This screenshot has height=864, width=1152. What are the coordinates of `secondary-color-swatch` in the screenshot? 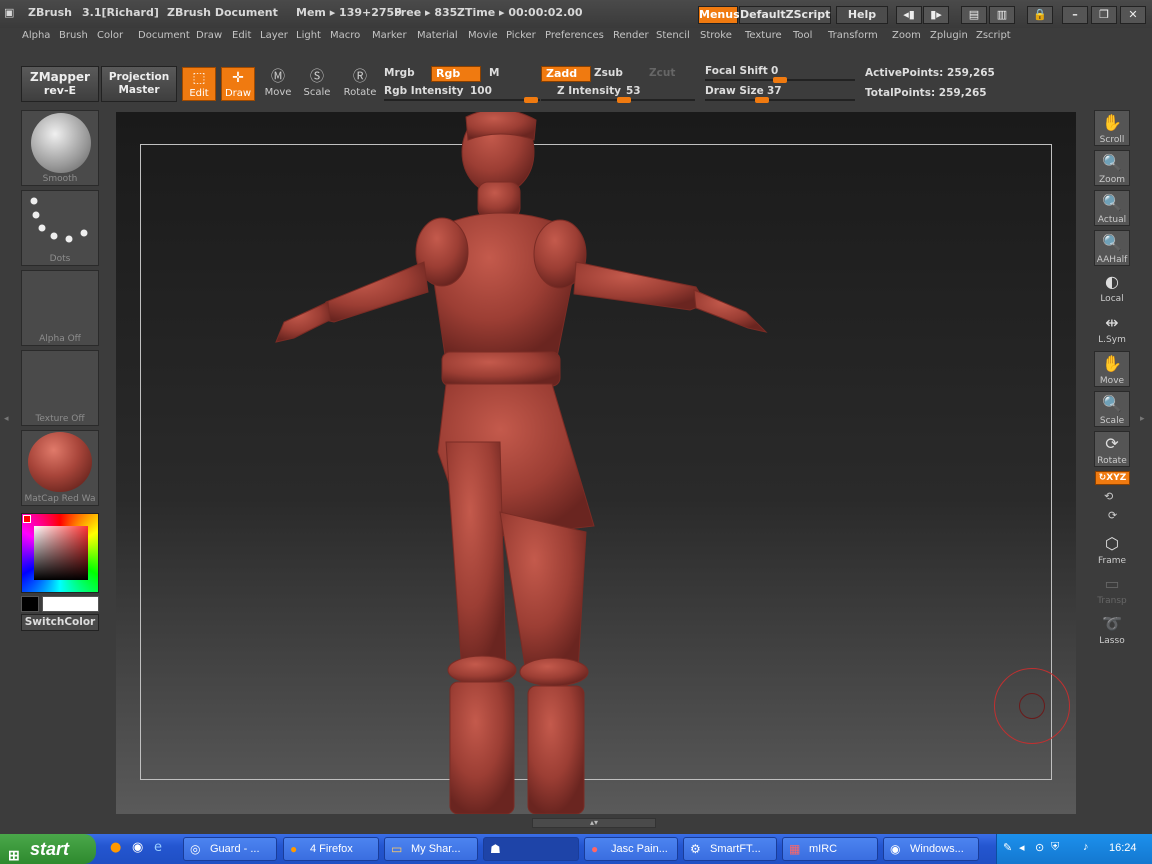 It's located at (30, 604).